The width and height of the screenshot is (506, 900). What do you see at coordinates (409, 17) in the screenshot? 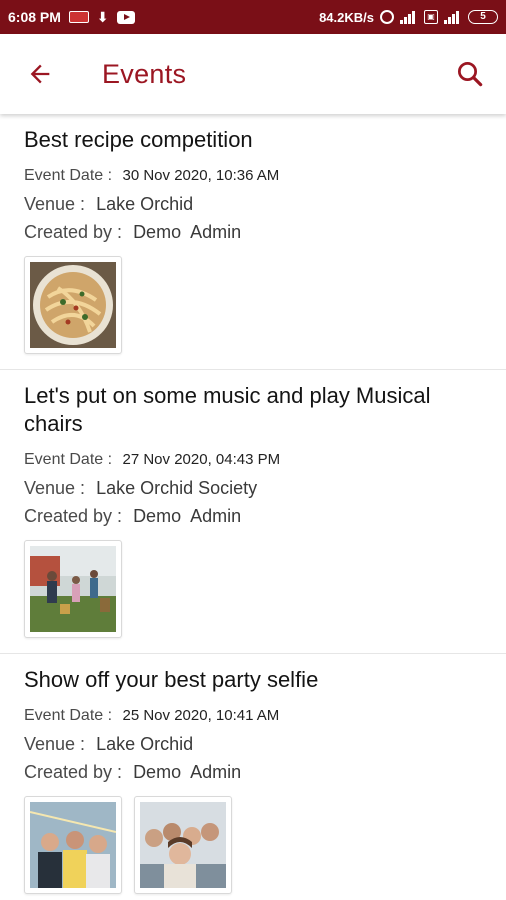
I see `signal-icon` at bounding box center [409, 17].